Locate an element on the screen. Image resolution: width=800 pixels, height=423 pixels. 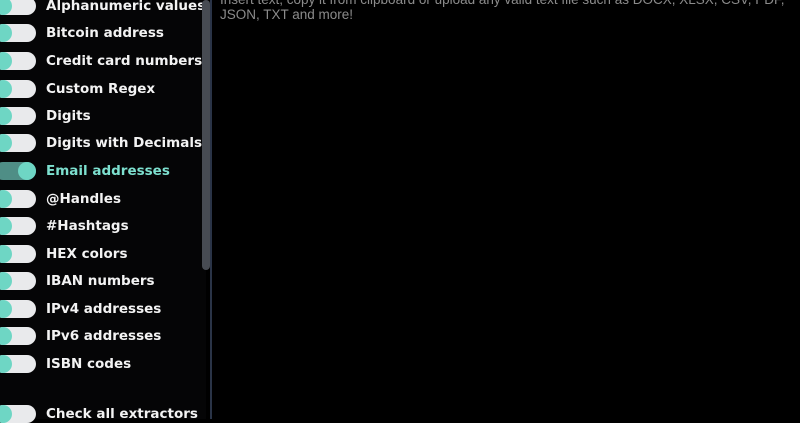
check-all-toggle is located at coordinates (18, 414).